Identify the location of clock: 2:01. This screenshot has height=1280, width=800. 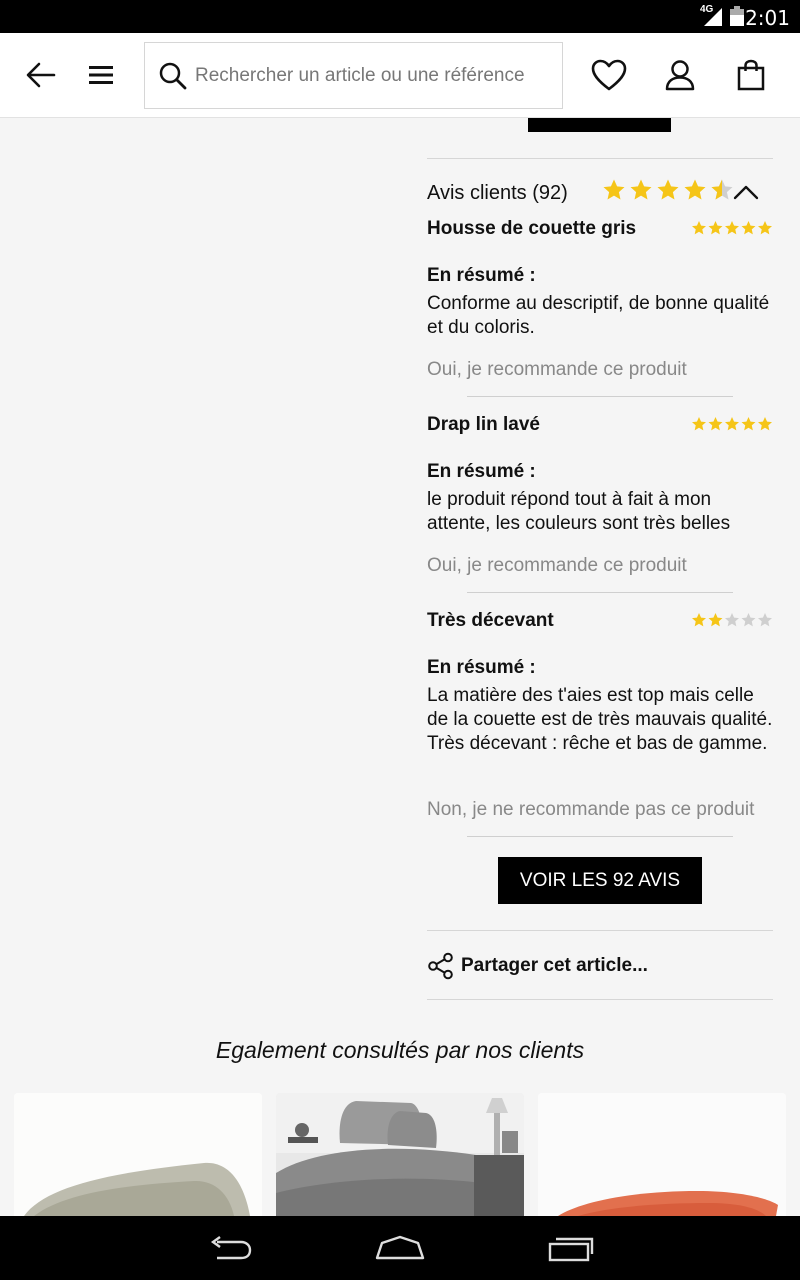
(767, 18).